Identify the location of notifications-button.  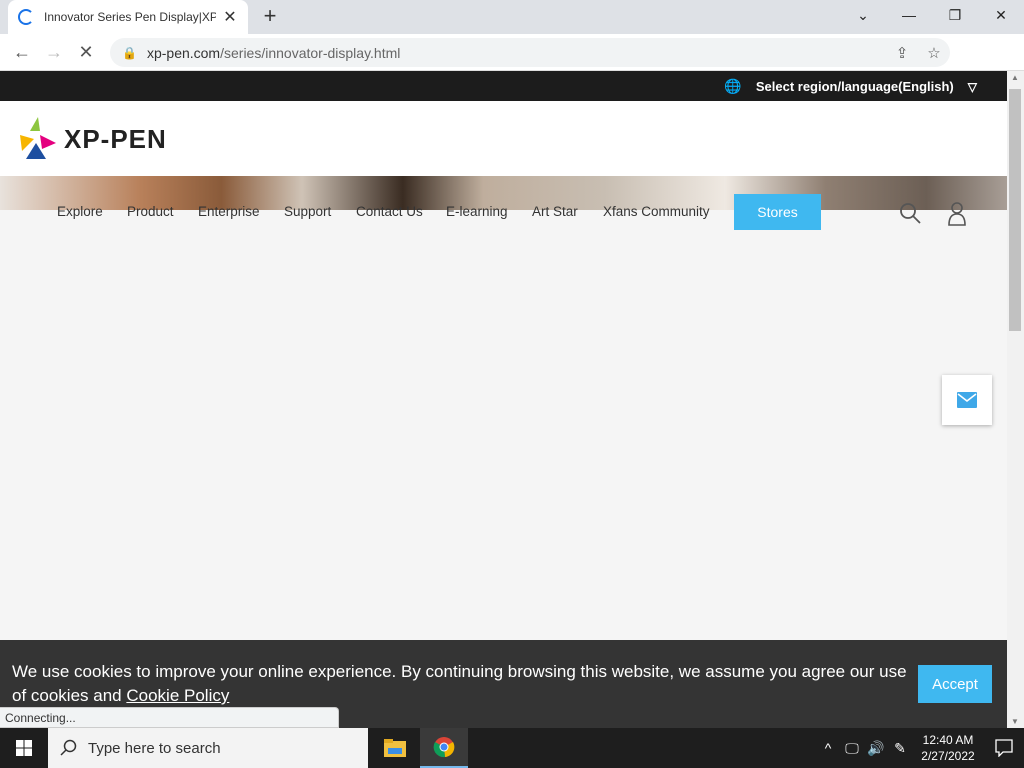
(1004, 748).